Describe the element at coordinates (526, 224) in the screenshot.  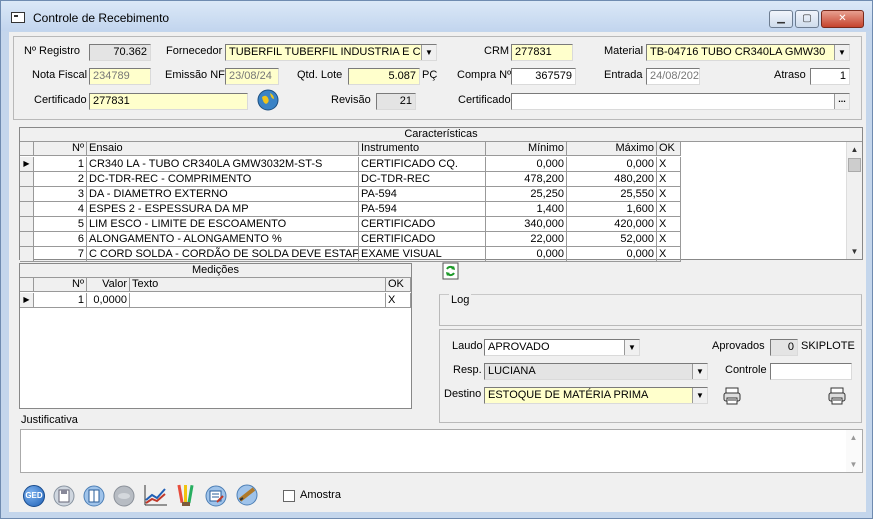
I see `caracteristica-minimo-cell: 340,000` at that location.